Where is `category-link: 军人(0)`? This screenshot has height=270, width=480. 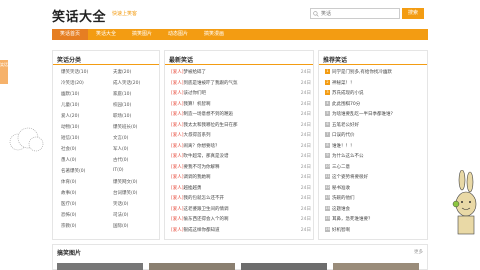
category-link: 军人(0) is located at coordinates (120, 149).